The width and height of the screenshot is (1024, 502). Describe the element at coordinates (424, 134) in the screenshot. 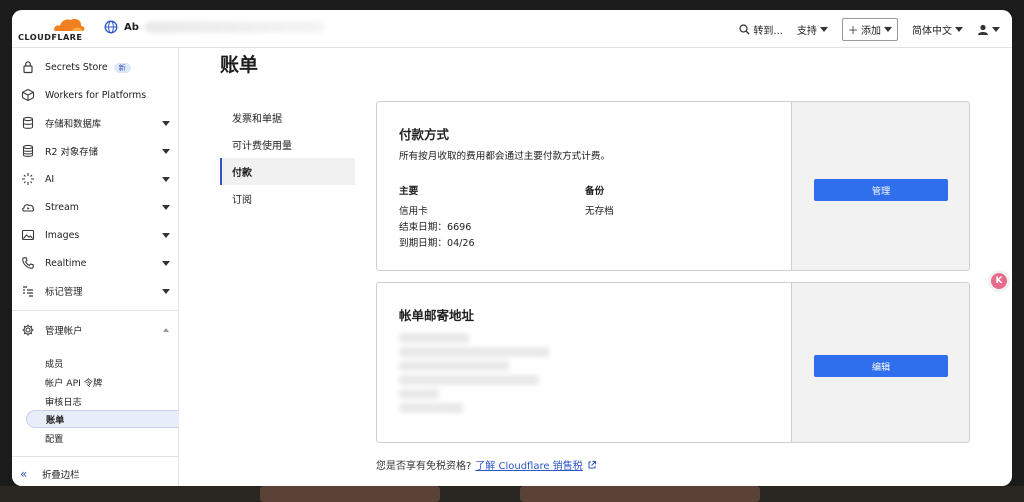

I see `payment-method-title: 付款方式` at that location.